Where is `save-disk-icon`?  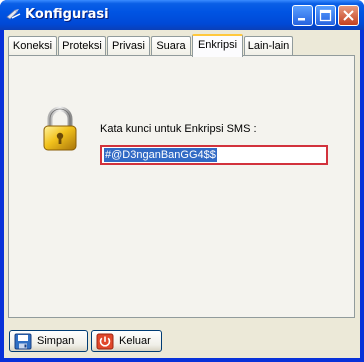 save-disk-icon is located at coordinates (23, 341).